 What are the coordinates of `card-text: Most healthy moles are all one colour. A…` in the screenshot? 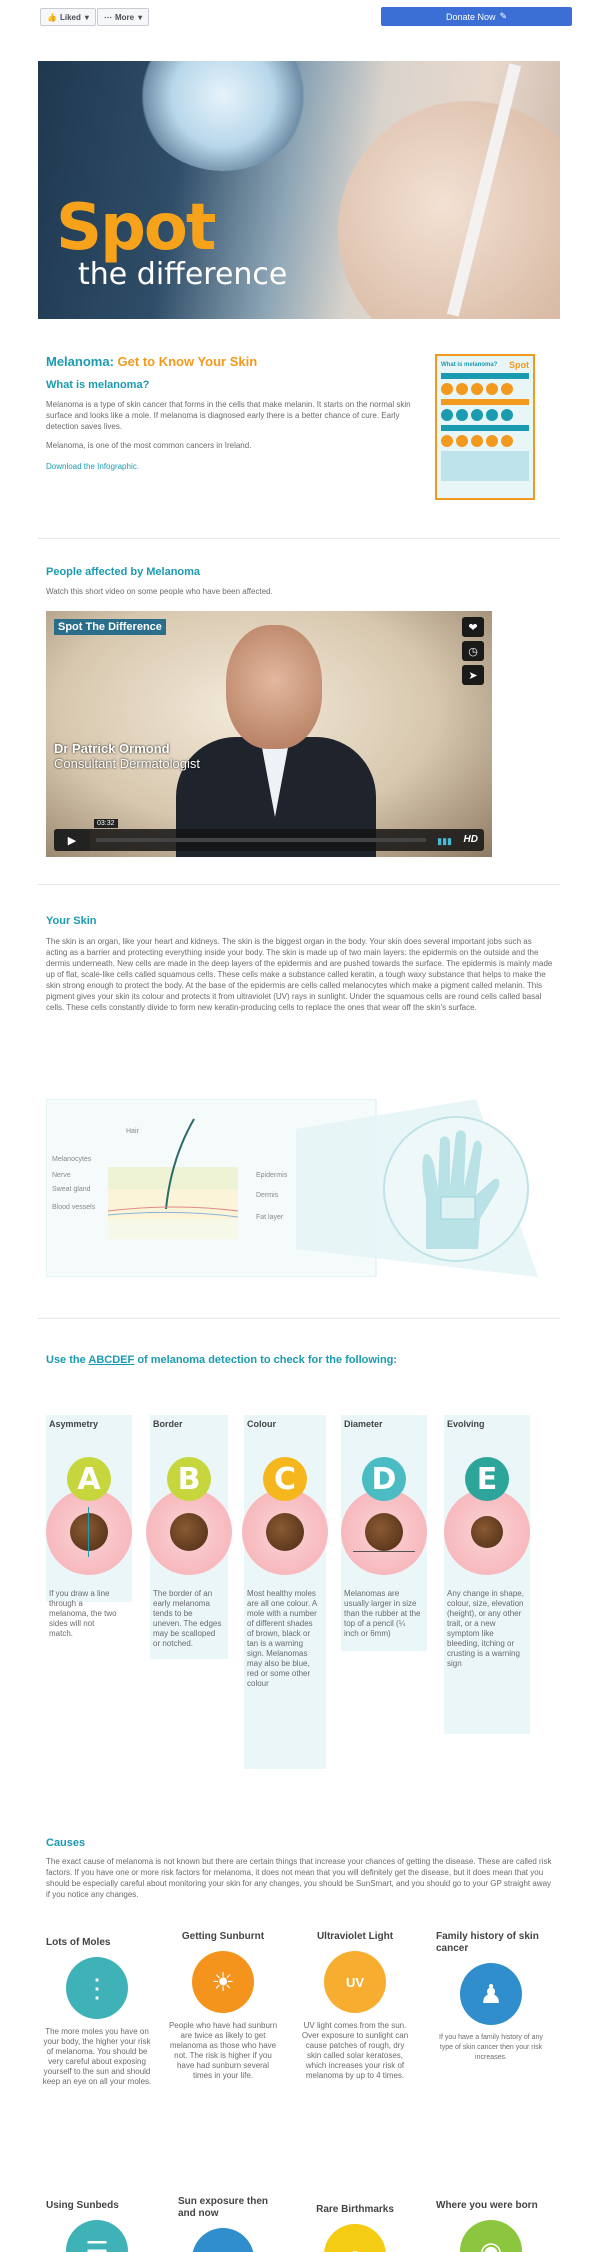 It's located at (282, 1638).